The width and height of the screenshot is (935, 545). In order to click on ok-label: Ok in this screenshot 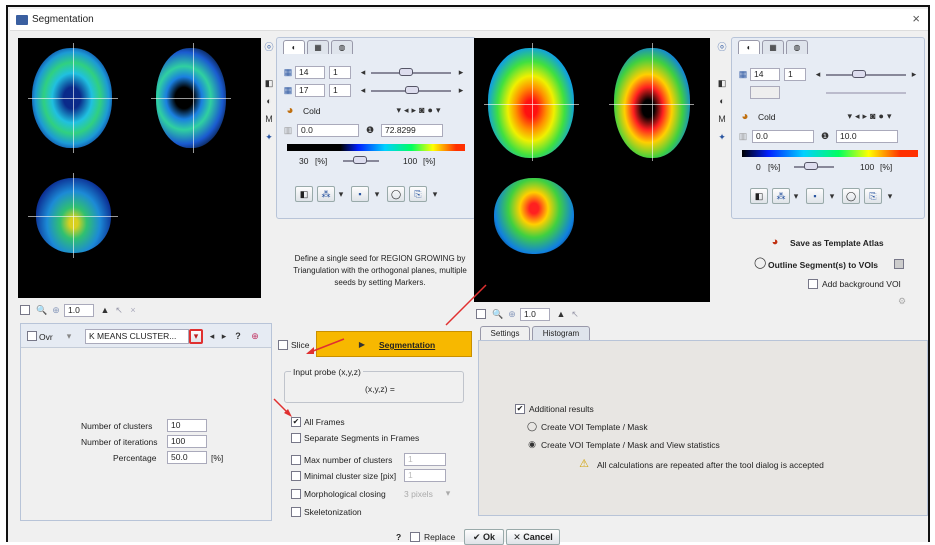, I will do `click(489, 537)`.